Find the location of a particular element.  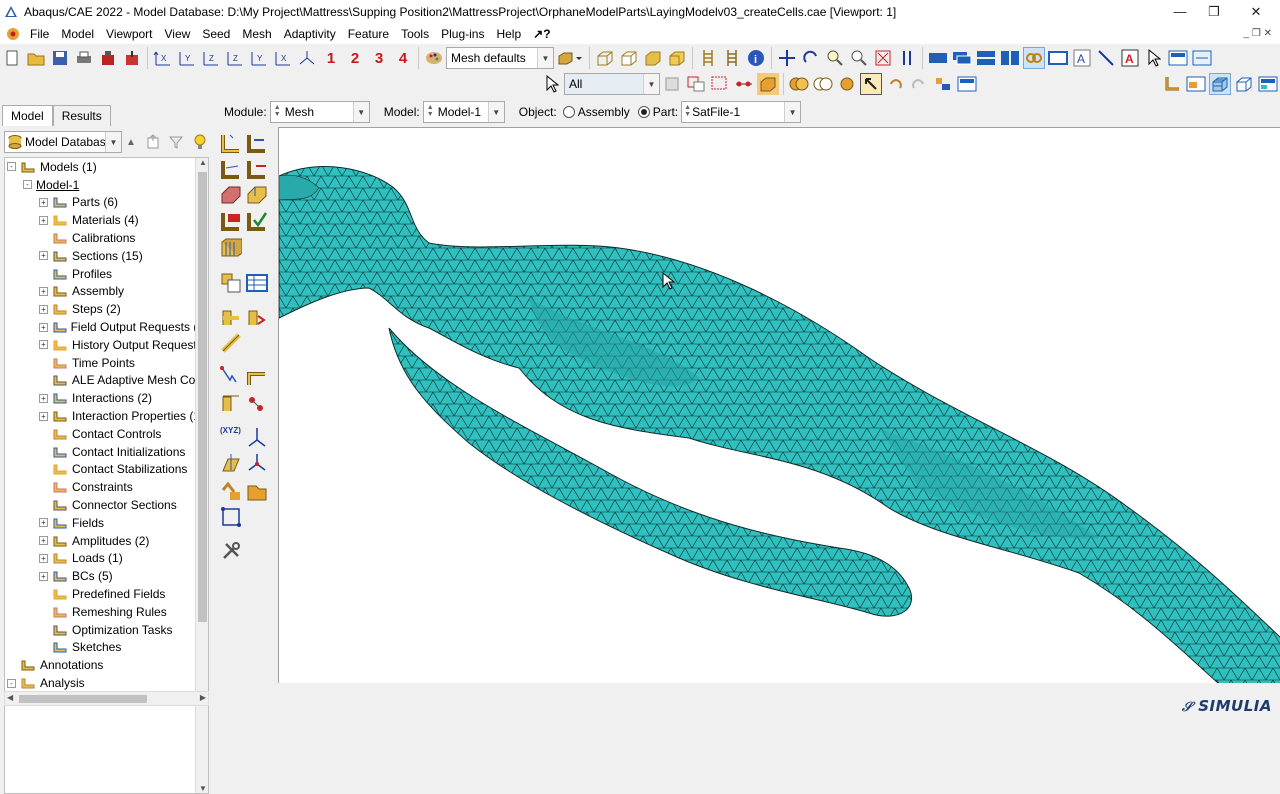

tree-item: + Sections (15) is located at coordinates (106, 256).